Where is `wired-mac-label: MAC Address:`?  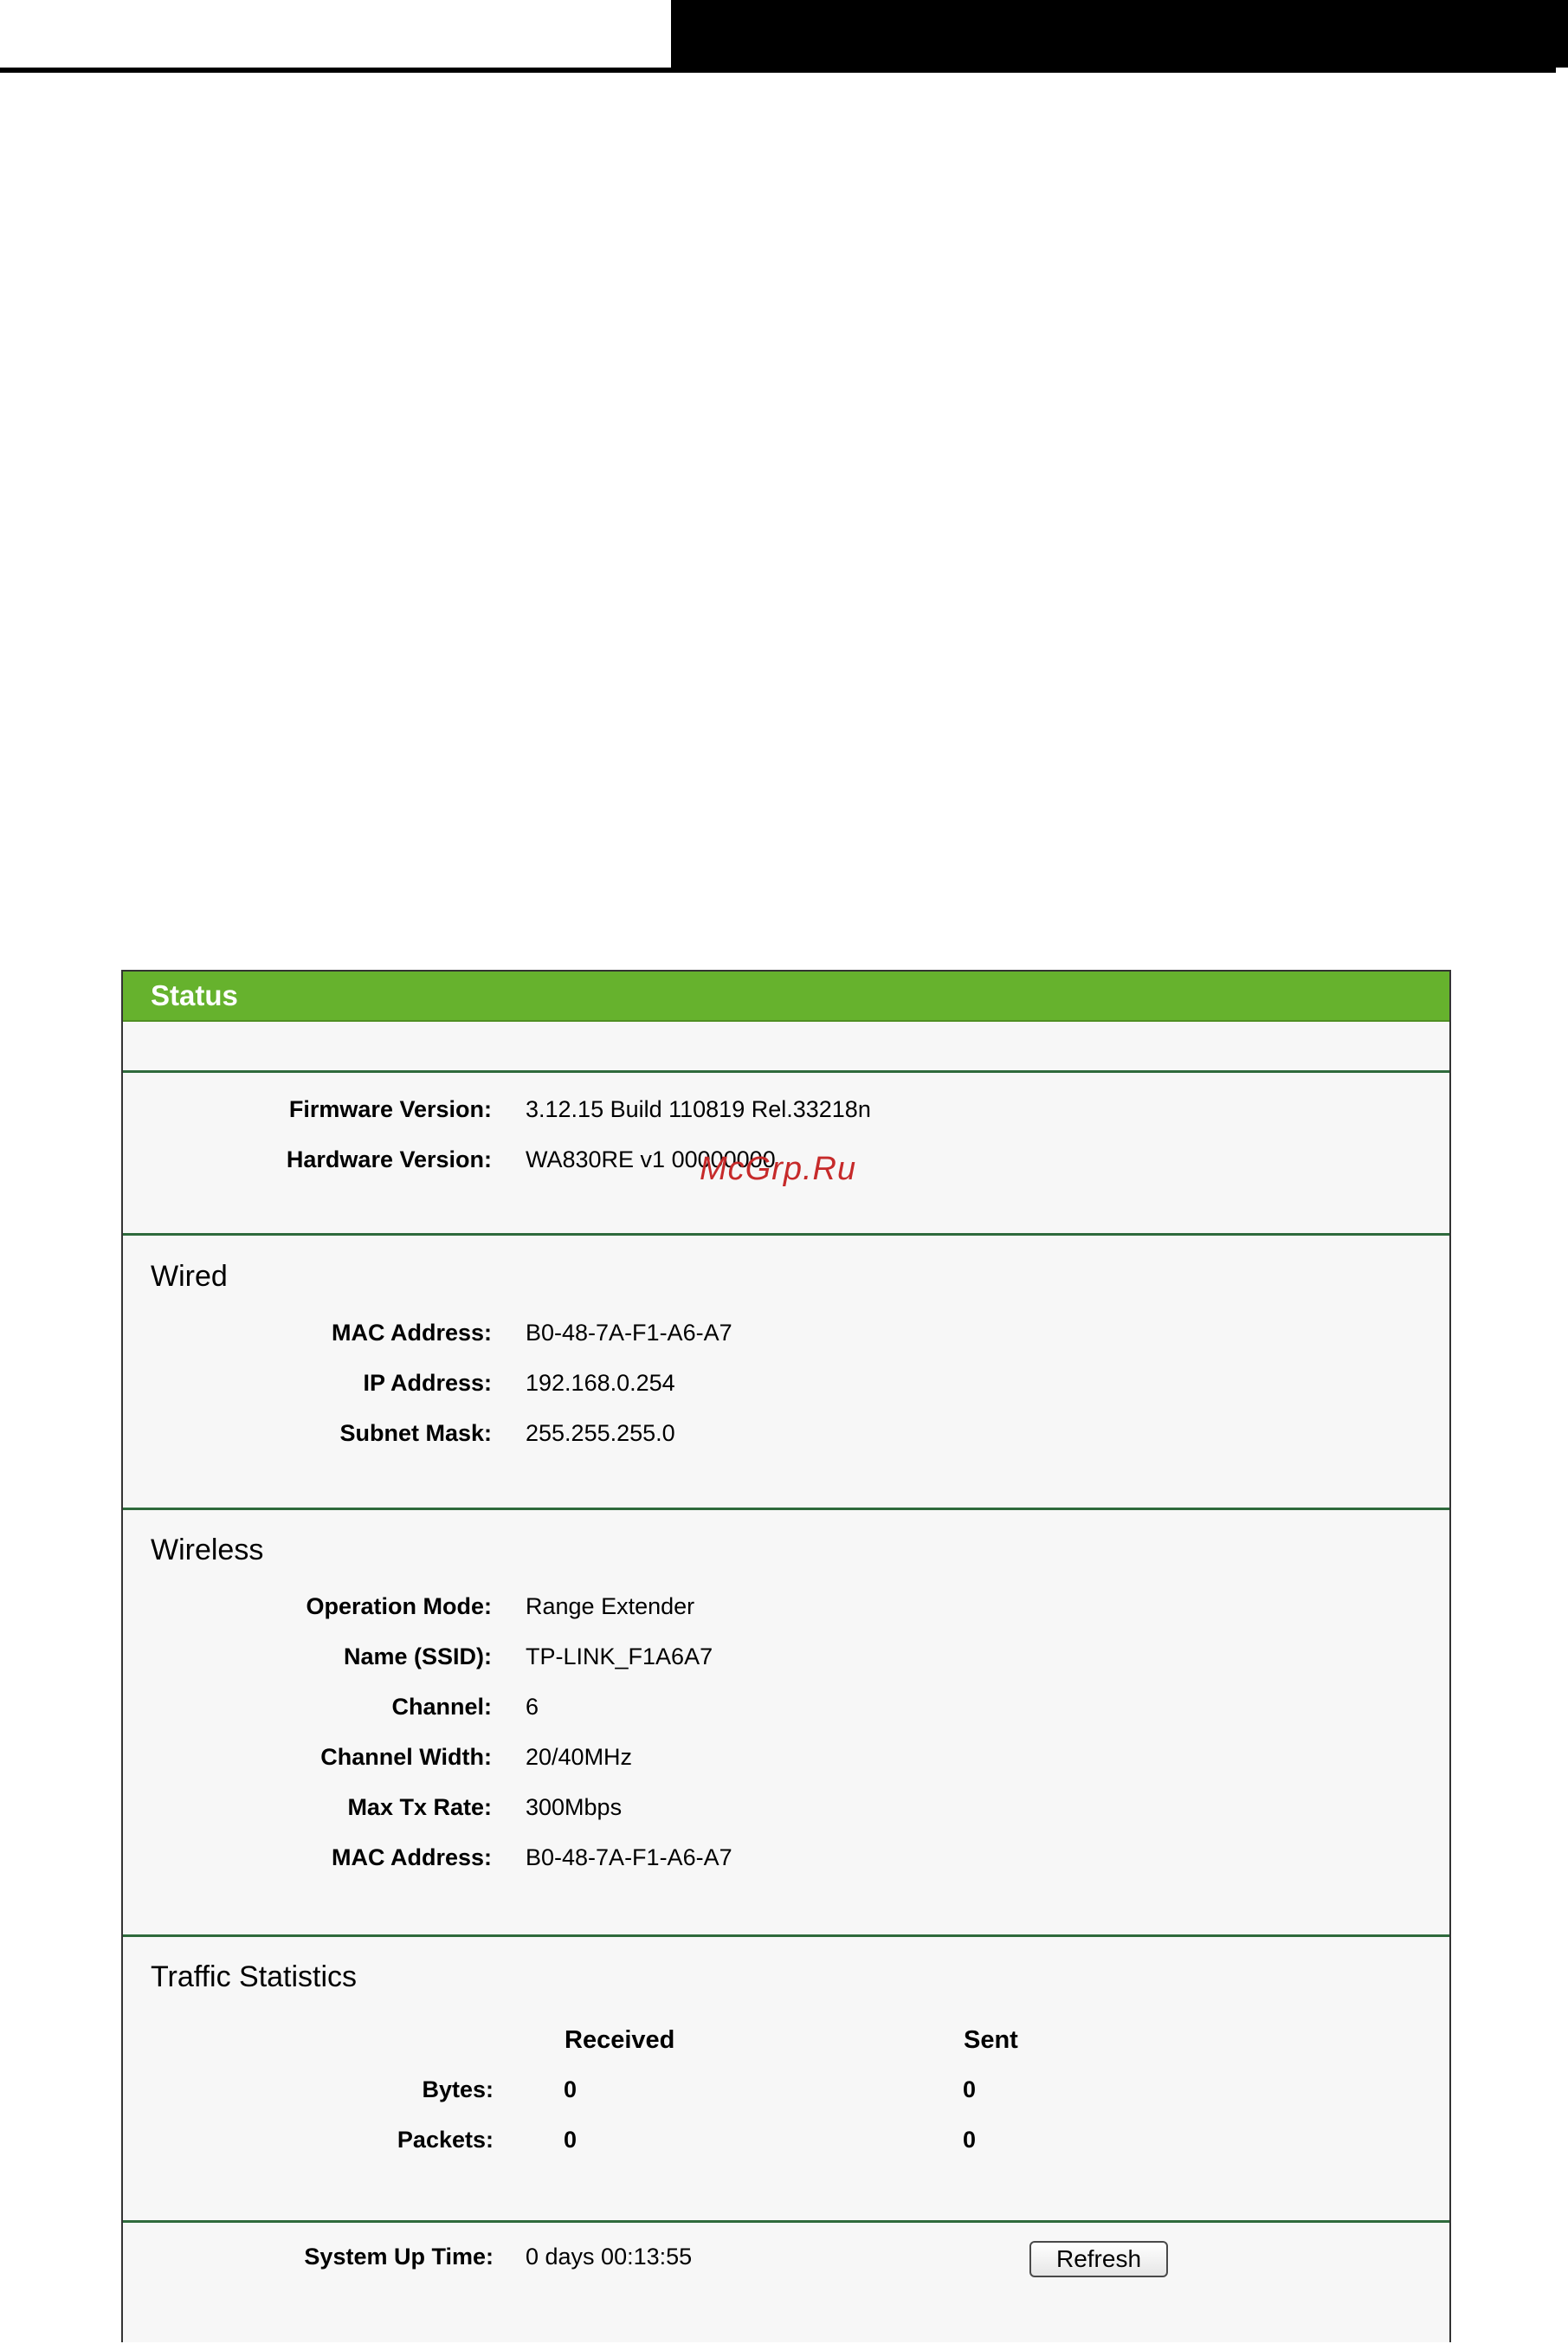
wired-mac-label: MAC Address: is located at coordinates (411, 1333).